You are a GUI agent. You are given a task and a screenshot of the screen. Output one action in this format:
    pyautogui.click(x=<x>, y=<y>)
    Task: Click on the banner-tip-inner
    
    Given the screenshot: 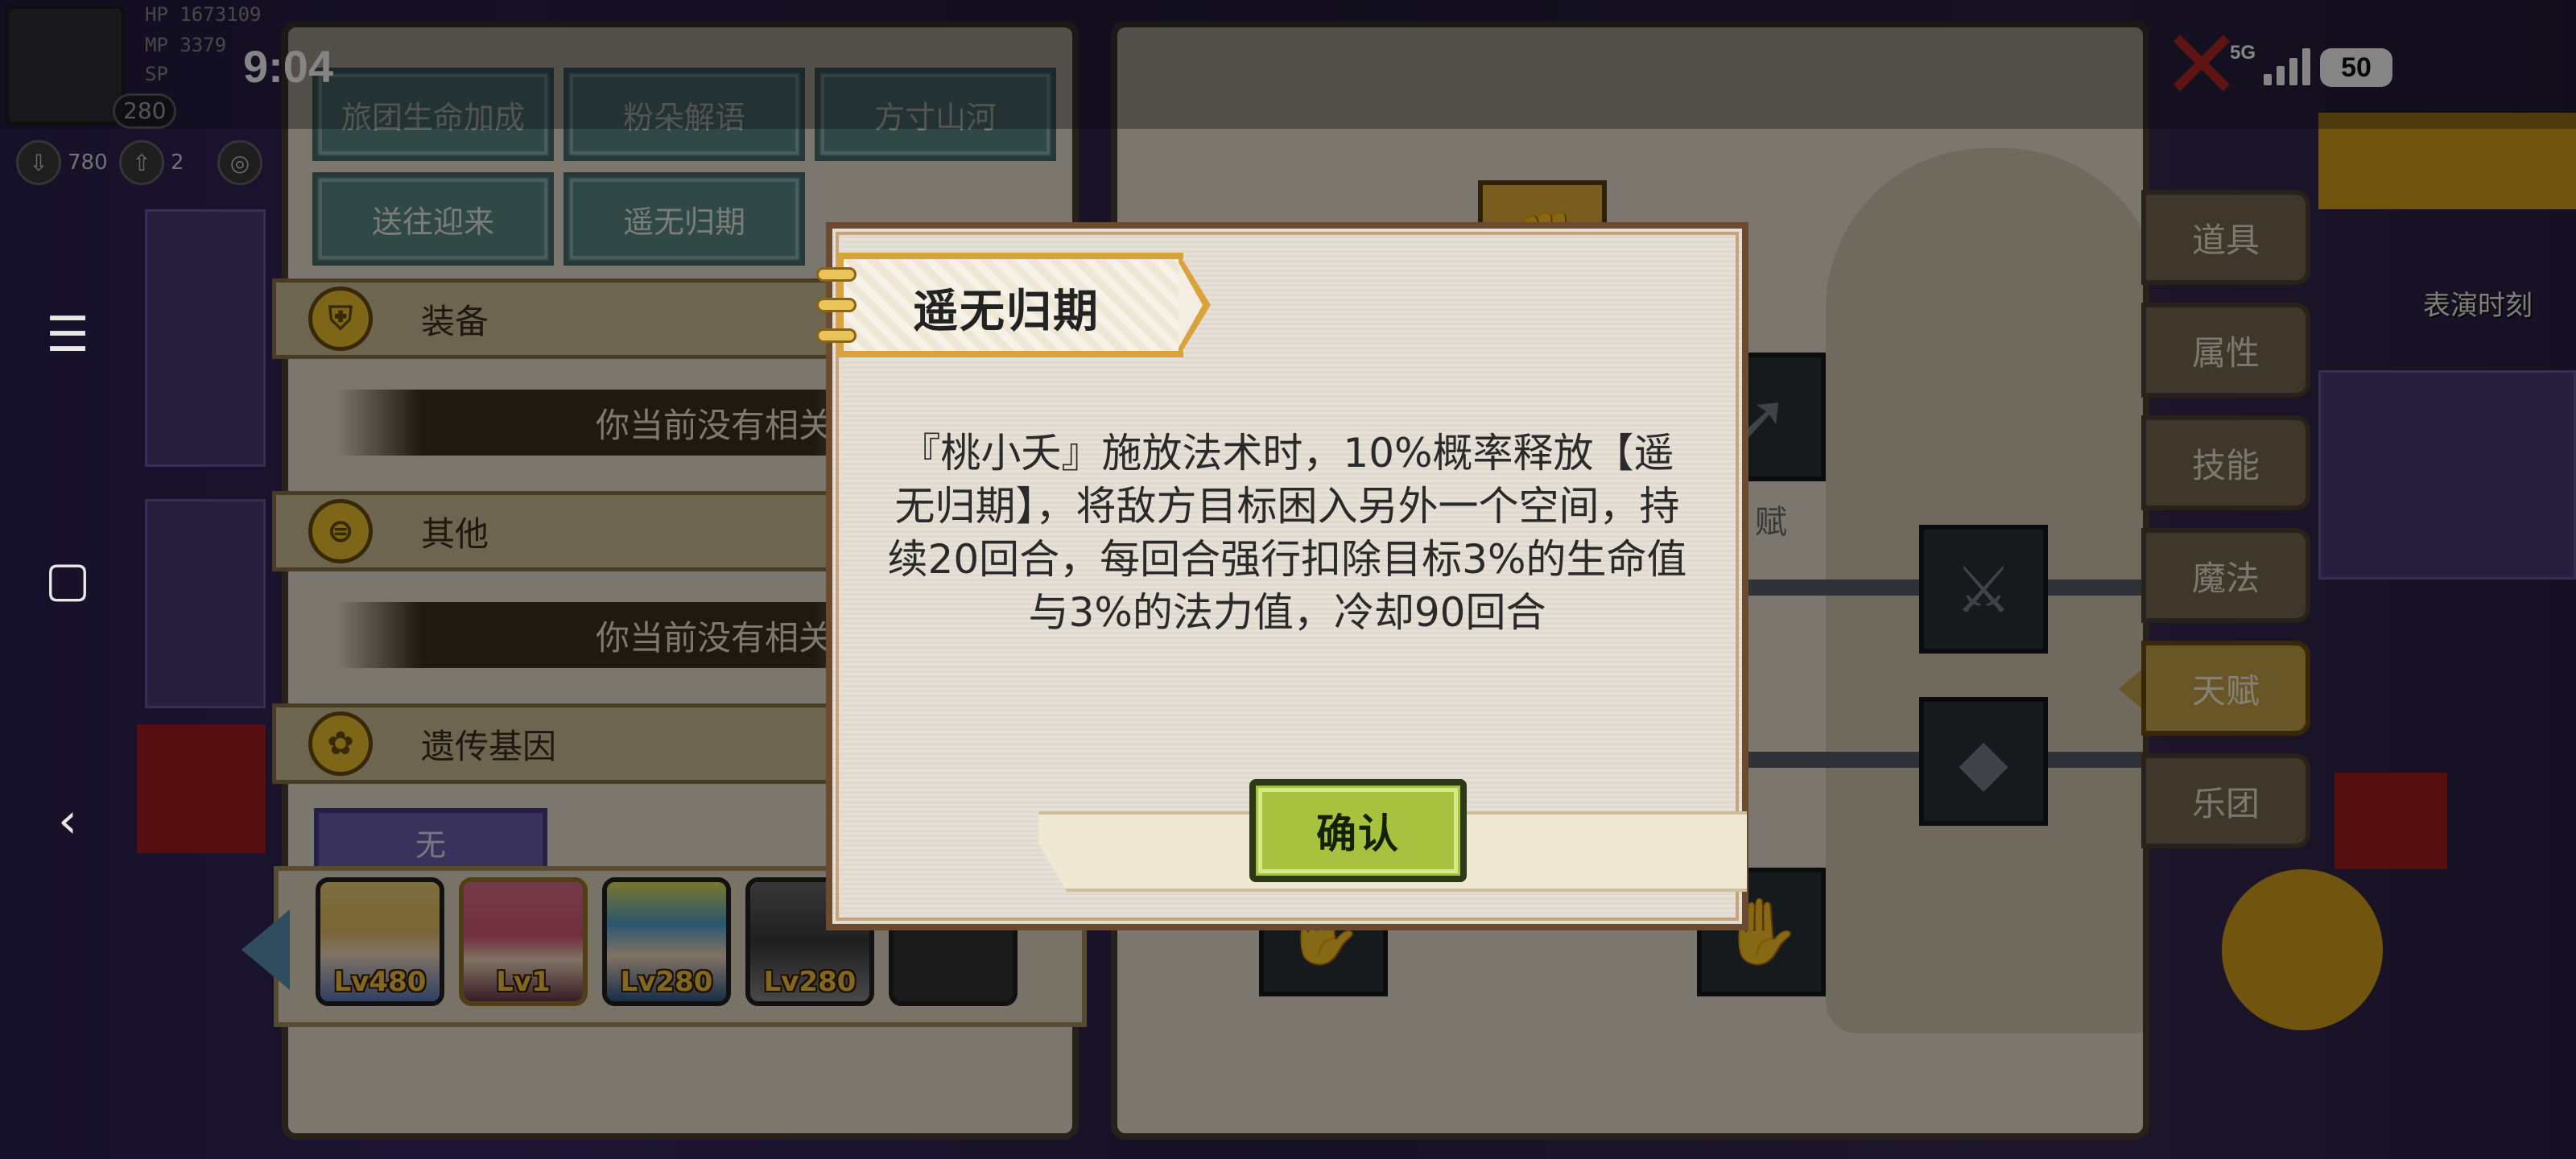 What is the action you would take?
    pyautogui.click(x=1191, y=305)
    